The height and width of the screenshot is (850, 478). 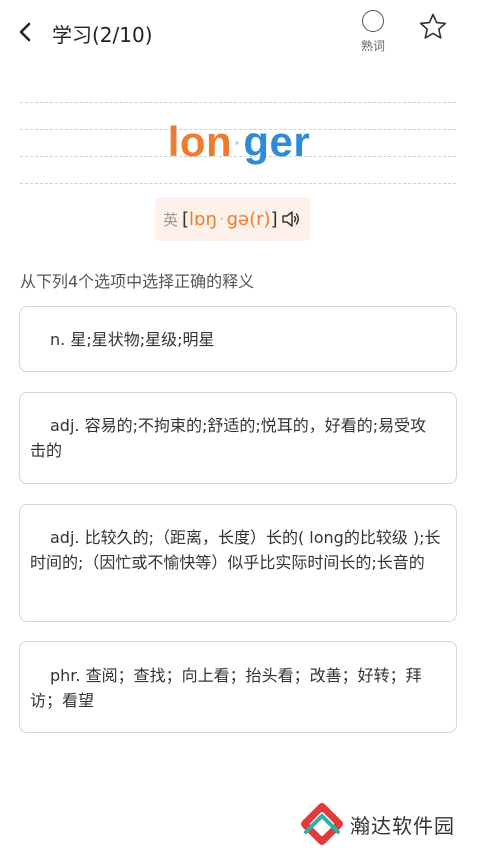 What do you see at coordinates (102, 35) in the screenshot?
I see `page-title: 学习(2/10)` at bounding box center [102, 35].